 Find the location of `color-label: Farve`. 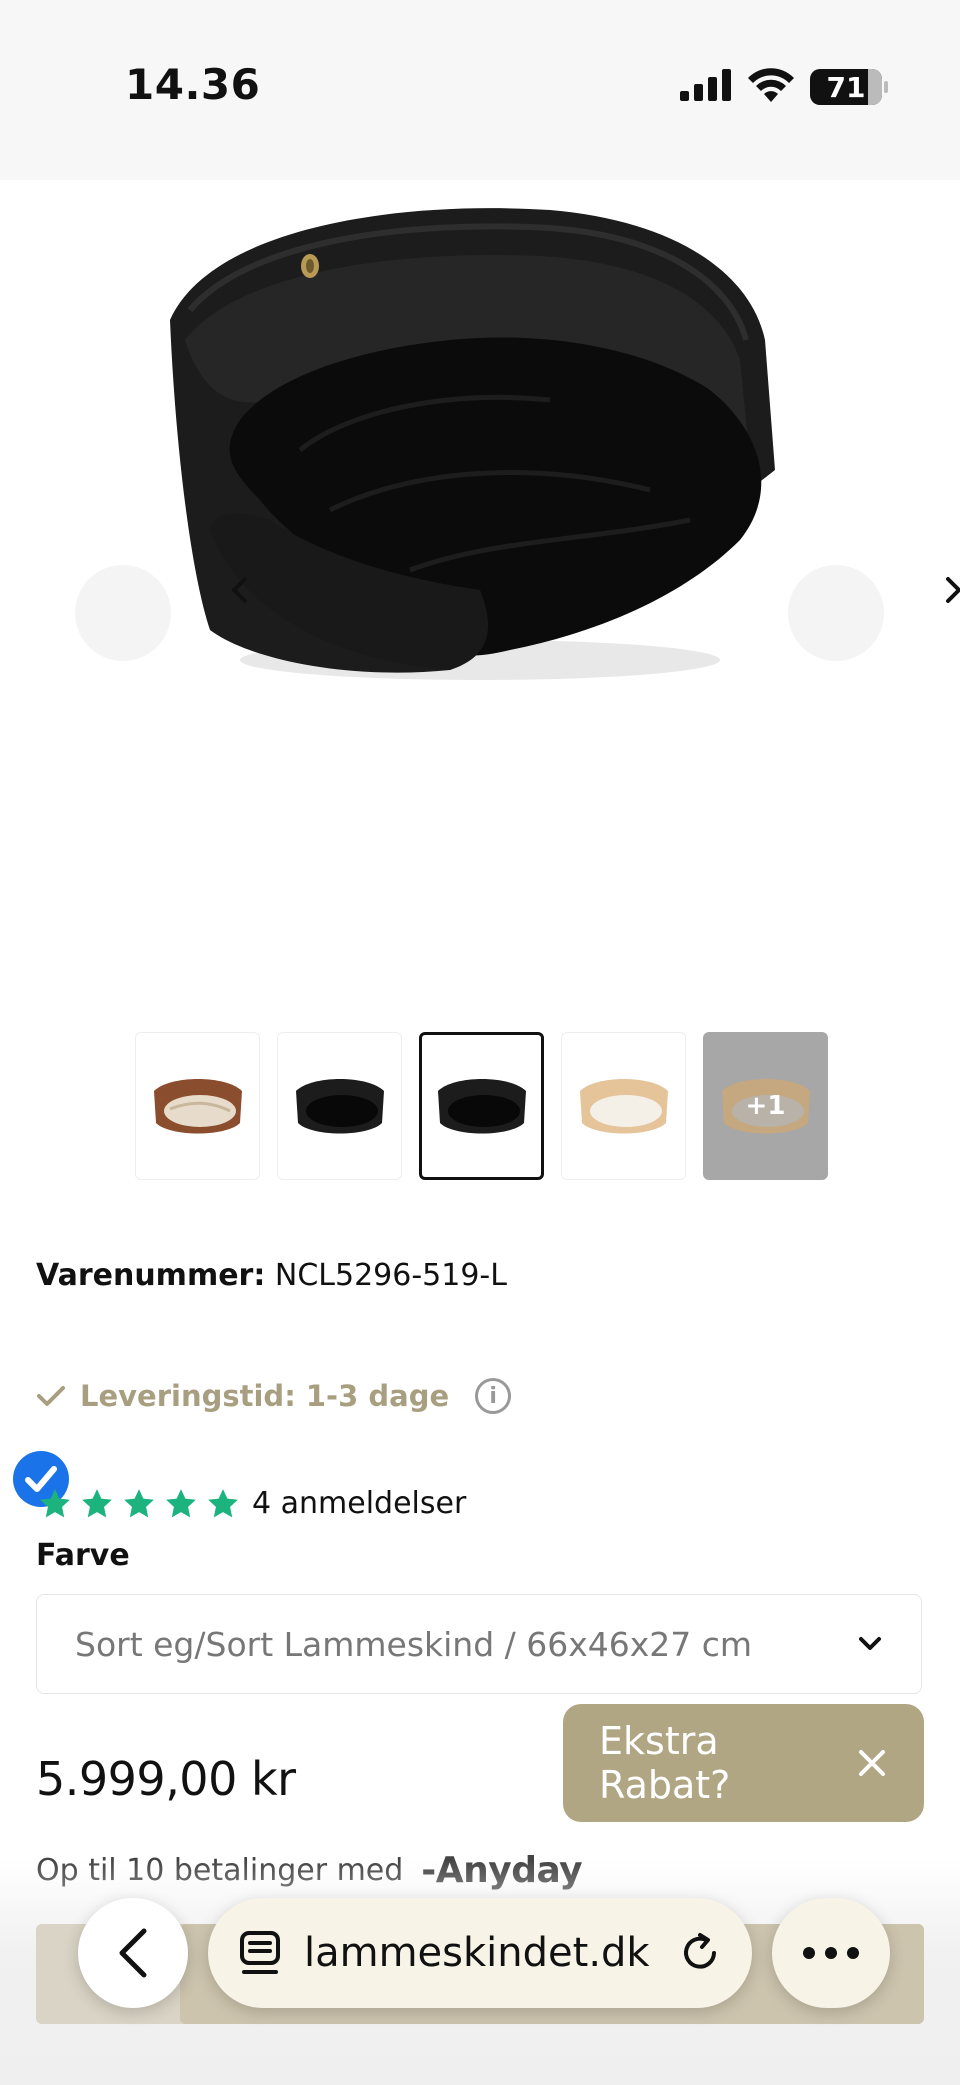

color-label: Farve is located at coordinates (83, 1555).